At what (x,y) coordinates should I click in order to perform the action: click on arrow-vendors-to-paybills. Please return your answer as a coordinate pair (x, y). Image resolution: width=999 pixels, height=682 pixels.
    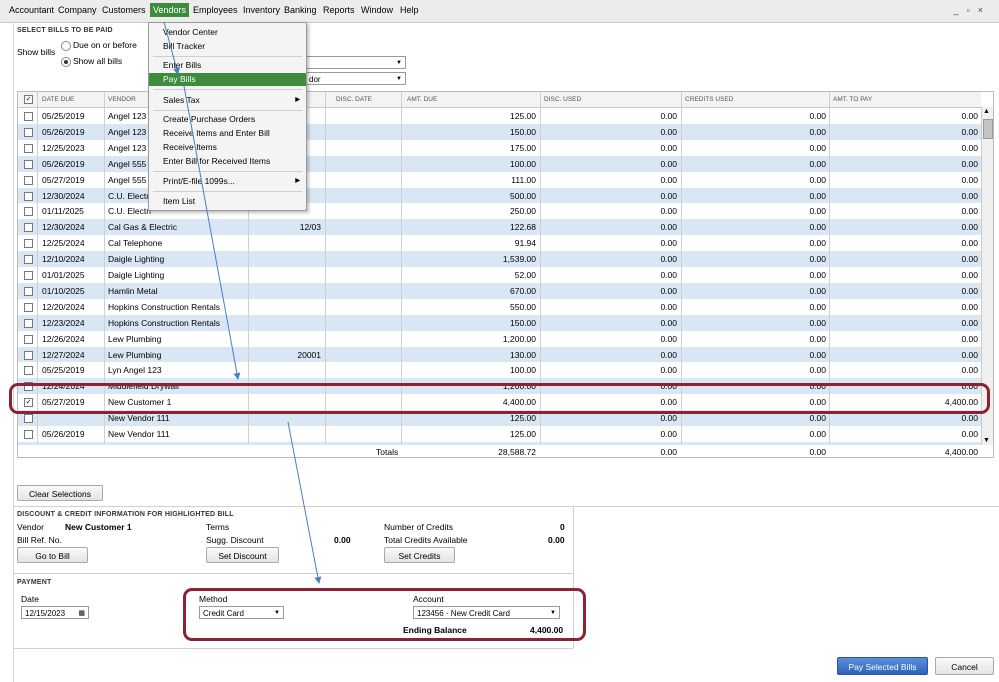
    Looking at the image, I should click on (171, 48).